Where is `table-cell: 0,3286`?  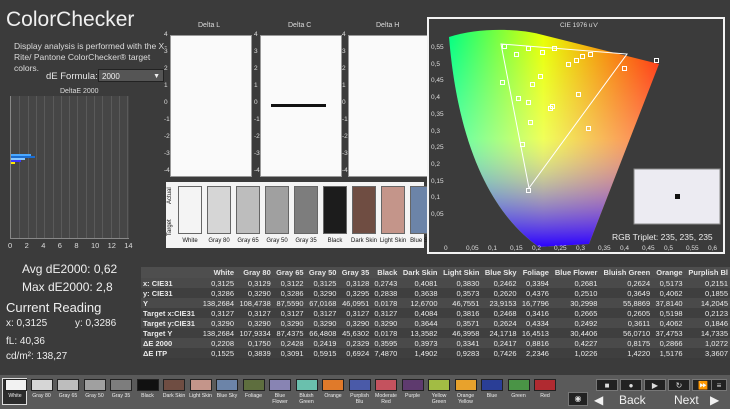 table-cell: 0,3286 is located at coordinates (218, 293).